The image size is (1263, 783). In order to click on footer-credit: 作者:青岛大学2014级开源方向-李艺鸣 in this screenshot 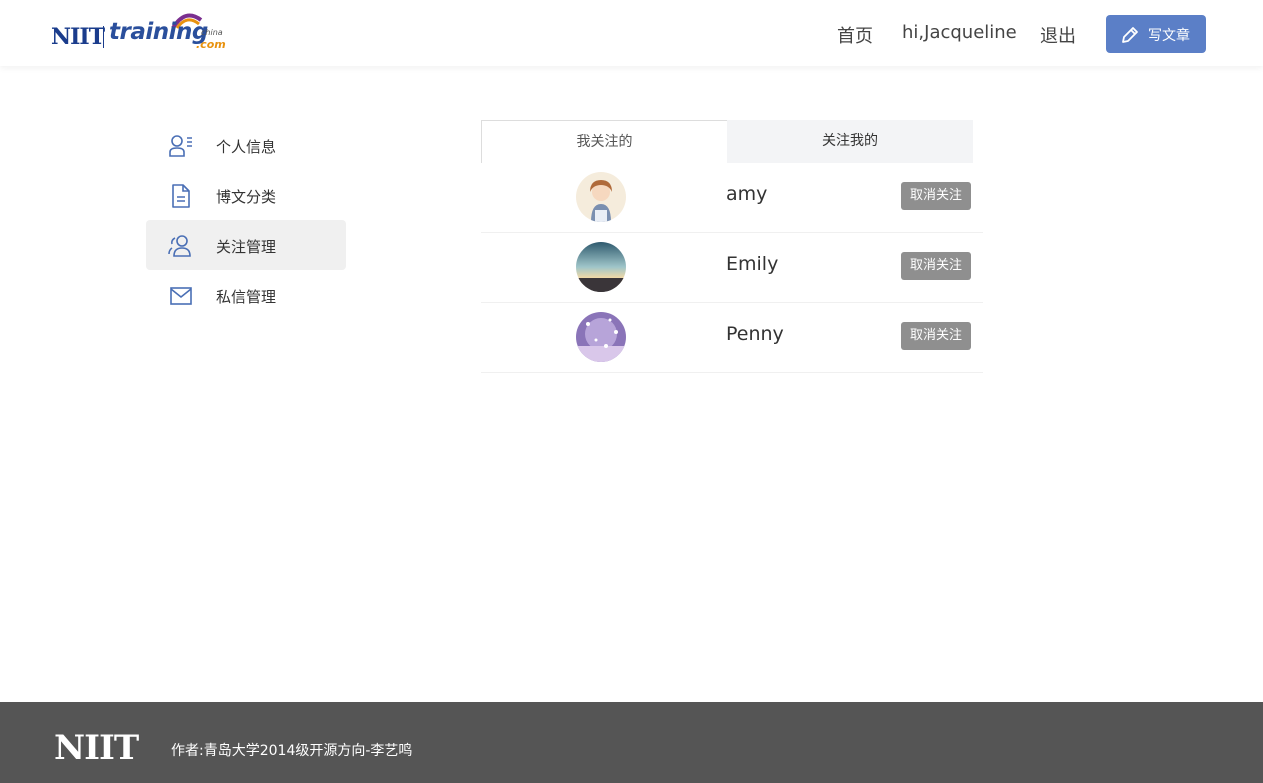, I will do `click(292, 751)`.